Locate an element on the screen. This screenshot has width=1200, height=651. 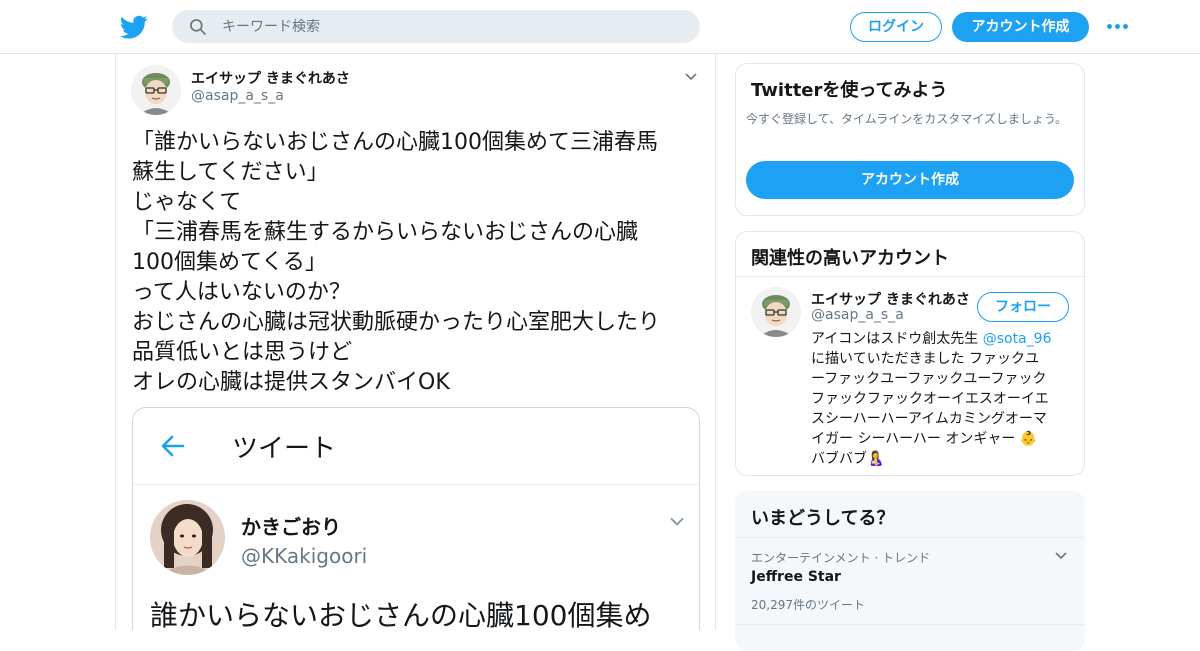
author-name: エイサップ きまぐれあさ is located at coordinates (270, 78).